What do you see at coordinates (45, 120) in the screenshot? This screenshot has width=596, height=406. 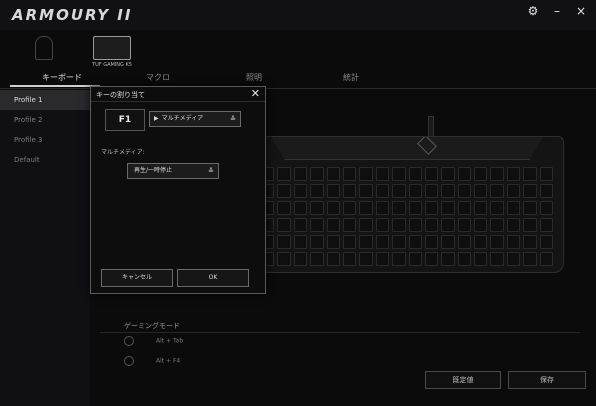 I see `profile-item-2: Profile 2` at bounding box center [45, 120].